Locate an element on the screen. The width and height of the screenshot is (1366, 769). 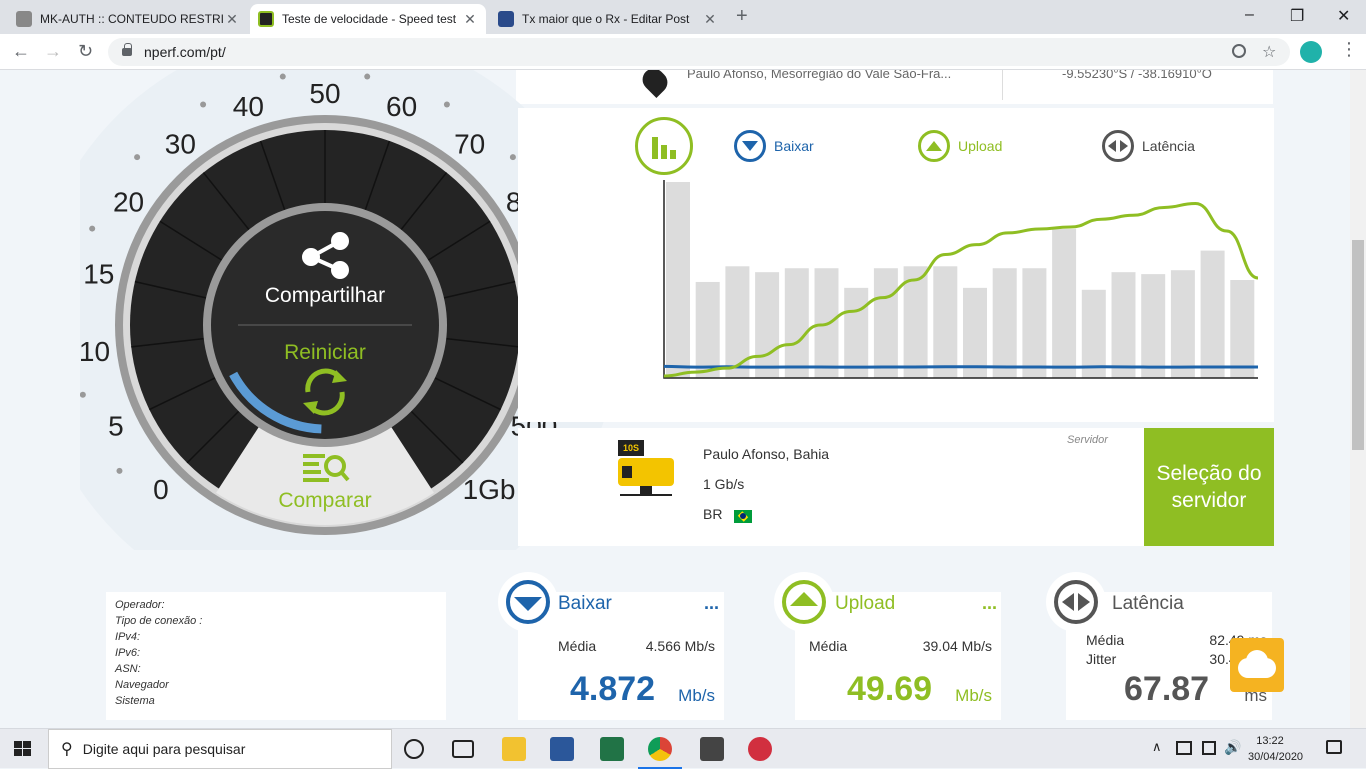
extension-icon is located at coordinates (1311, 52).